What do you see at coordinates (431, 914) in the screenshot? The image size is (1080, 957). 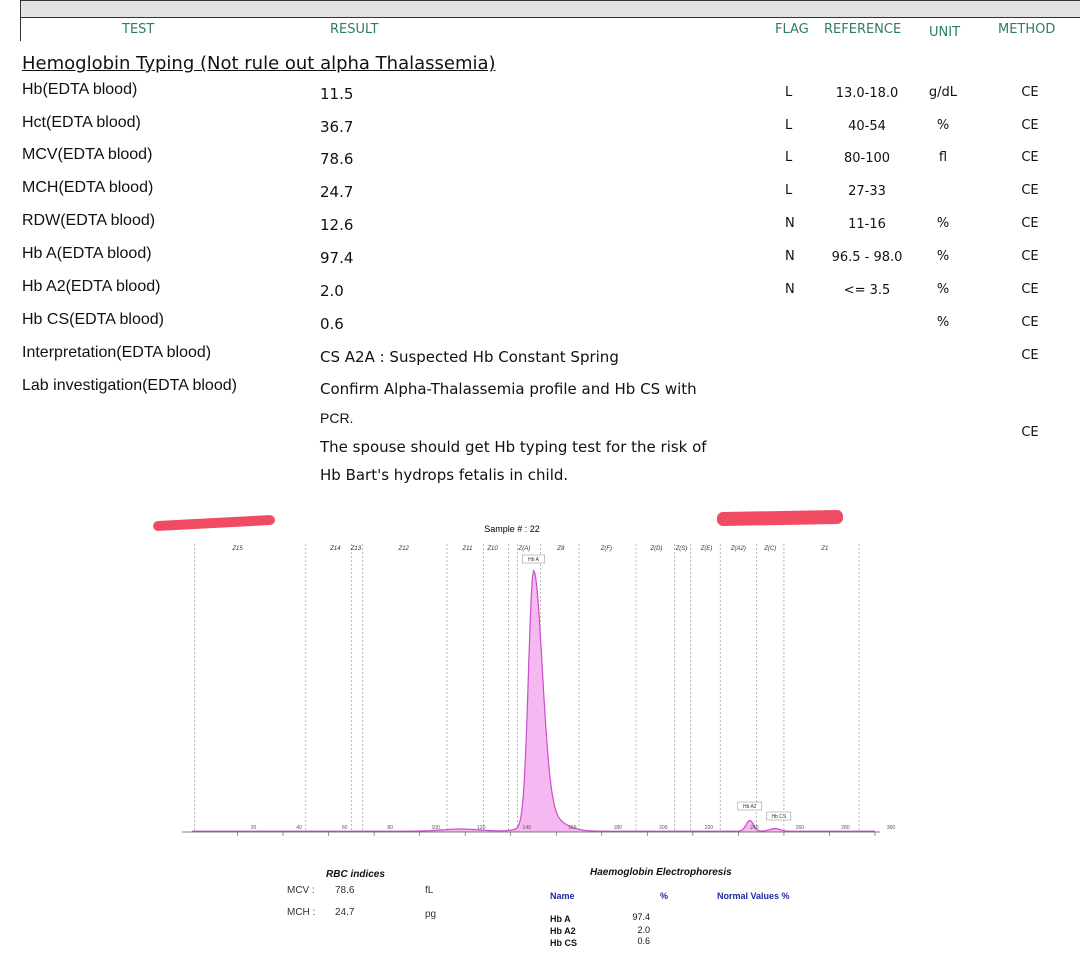 I see `mch-unit: pg` at bounding box center [431, 914].